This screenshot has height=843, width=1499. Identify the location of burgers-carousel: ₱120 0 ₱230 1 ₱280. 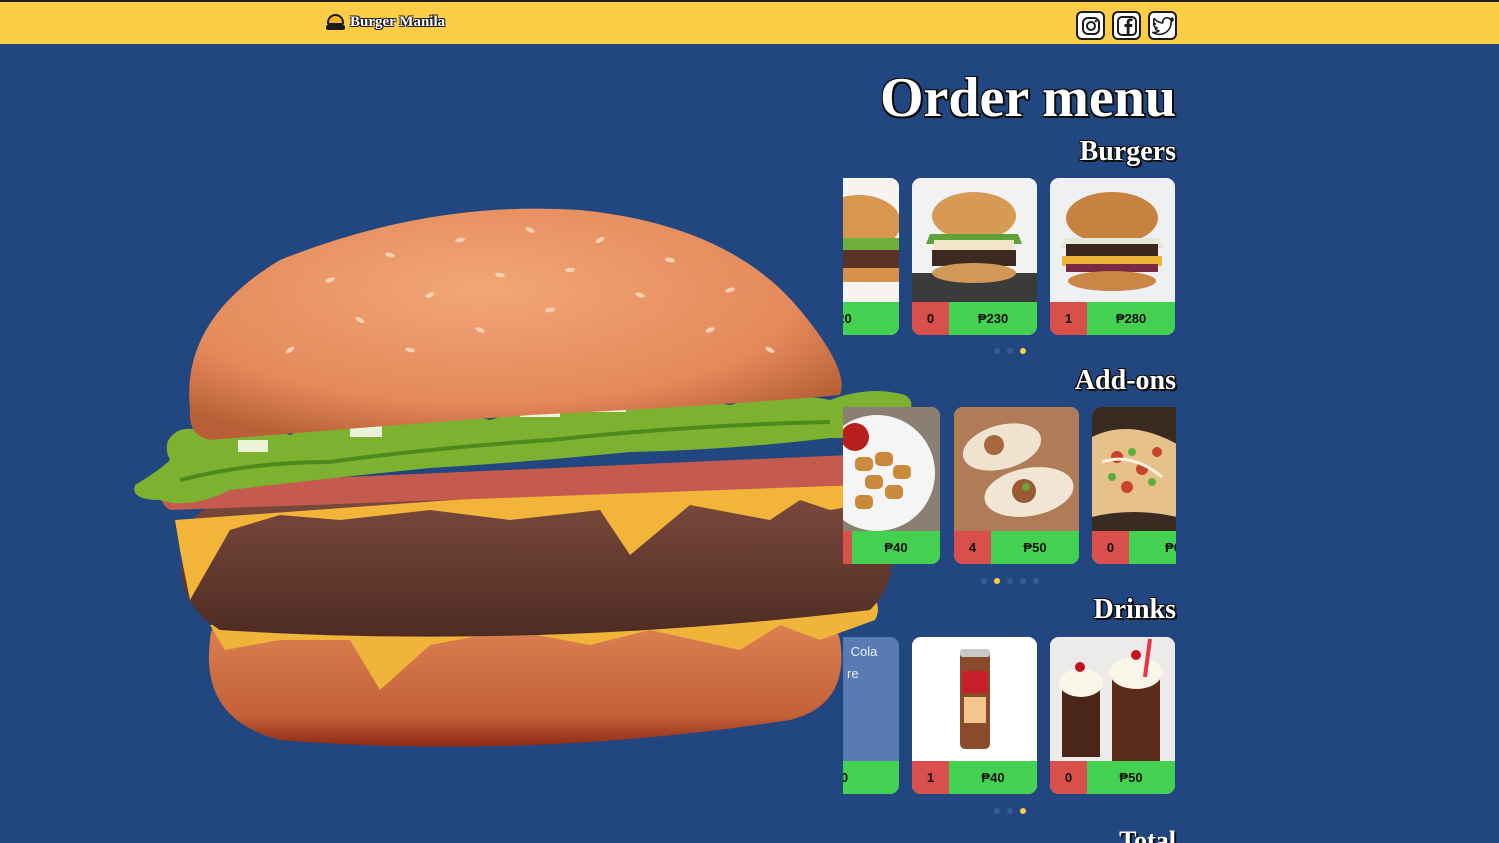
(1009, 258).